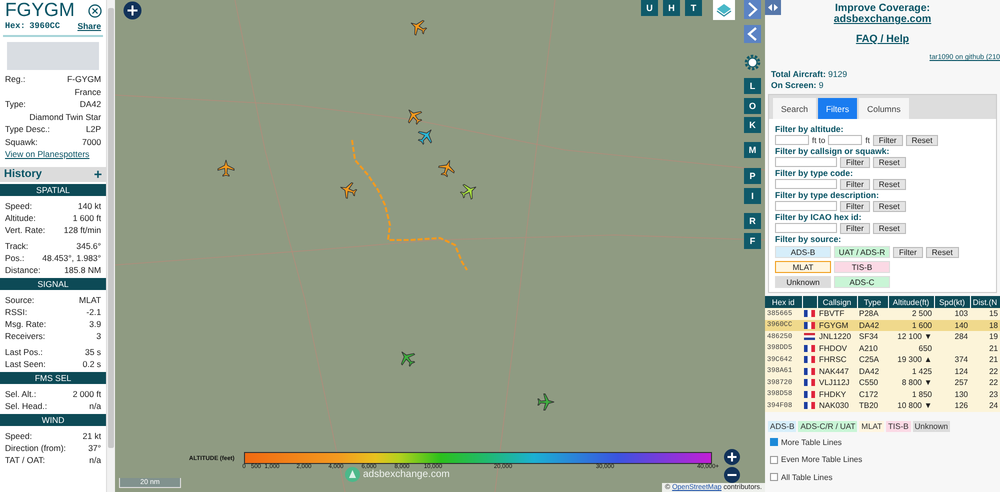 This screenshot has height=492, width=1000. I want to click on table-cell: 22, so click(985, 371).